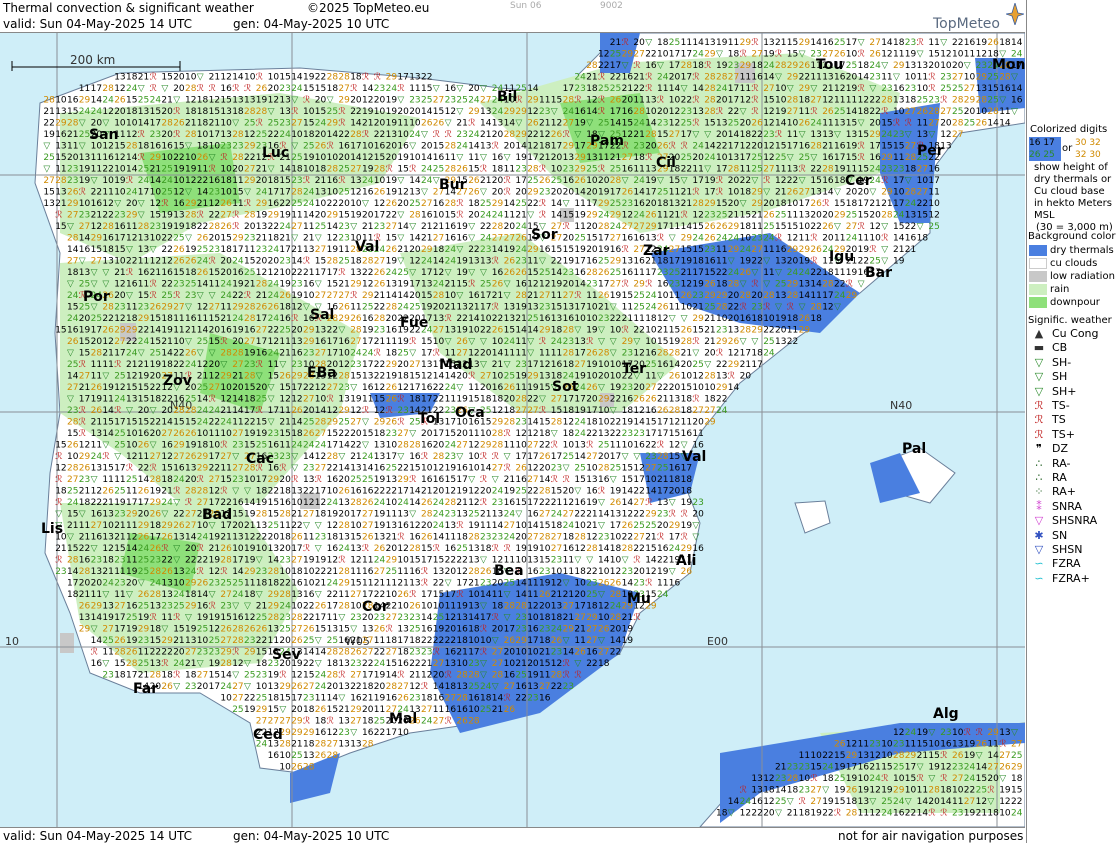 Image resolution: width=1117 pixels, height=844 pixels. What do you see at coordinates (1008, 65) in the screenshot?
I see `city-label: Mon` at bounding box center [1008, 65].